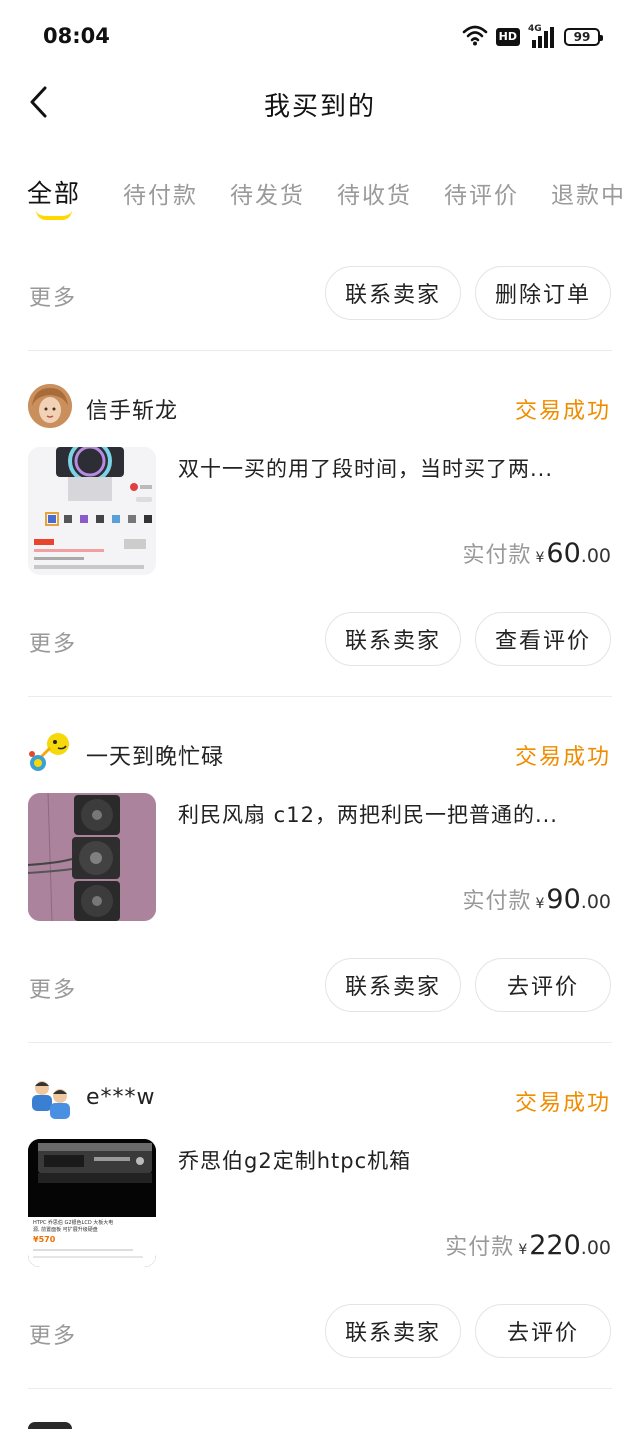  What do you see at coordinates (374, 193) in the screenshot?
I see `tab-pending-receipt: 待收货` at bounding box center [374, 193].